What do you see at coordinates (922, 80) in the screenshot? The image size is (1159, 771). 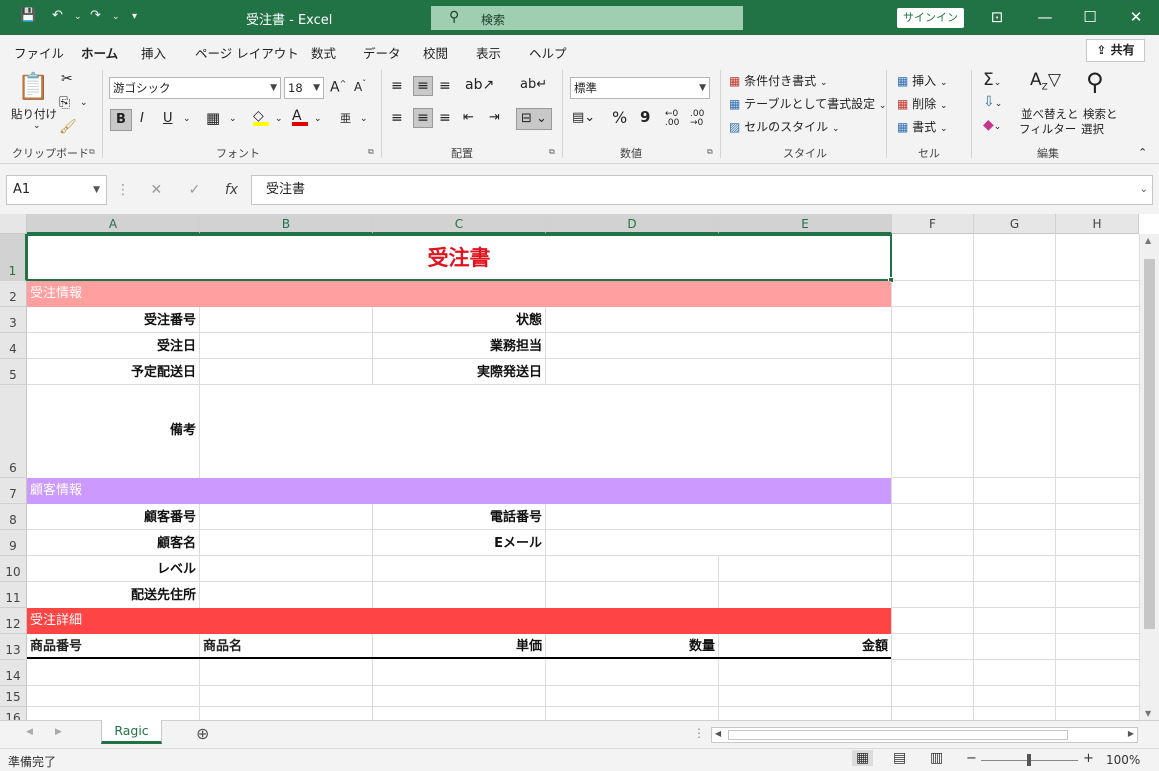 I see `insert-cells-button: ▦ 挿入 ⌄` at bounding box center [922, 80].